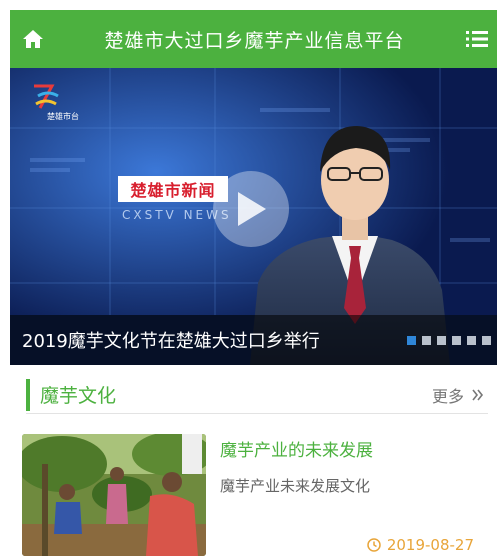 Image resolution: width=498 pixels, height=556 pixels. Describe the element at coordinates (173, 189) in the screenshot. I see `news-program-label: 楚雄市新闻` at that location.